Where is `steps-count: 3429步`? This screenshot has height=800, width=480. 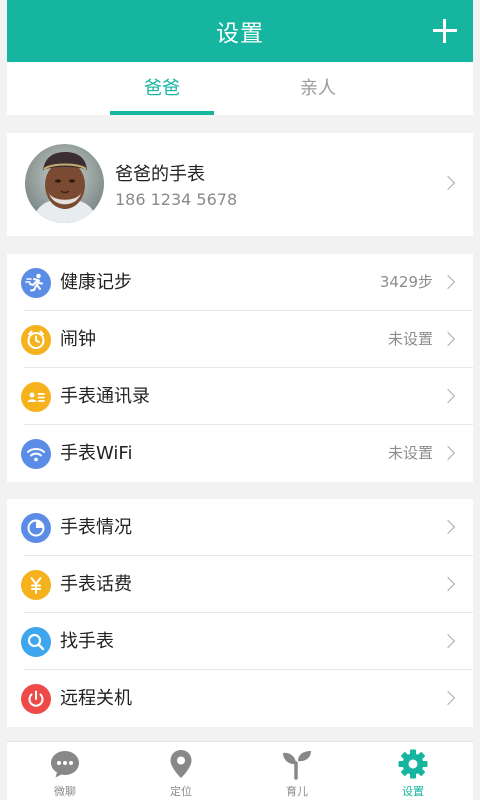
steps-count: 3429步 is located at coordinates (406, 282).